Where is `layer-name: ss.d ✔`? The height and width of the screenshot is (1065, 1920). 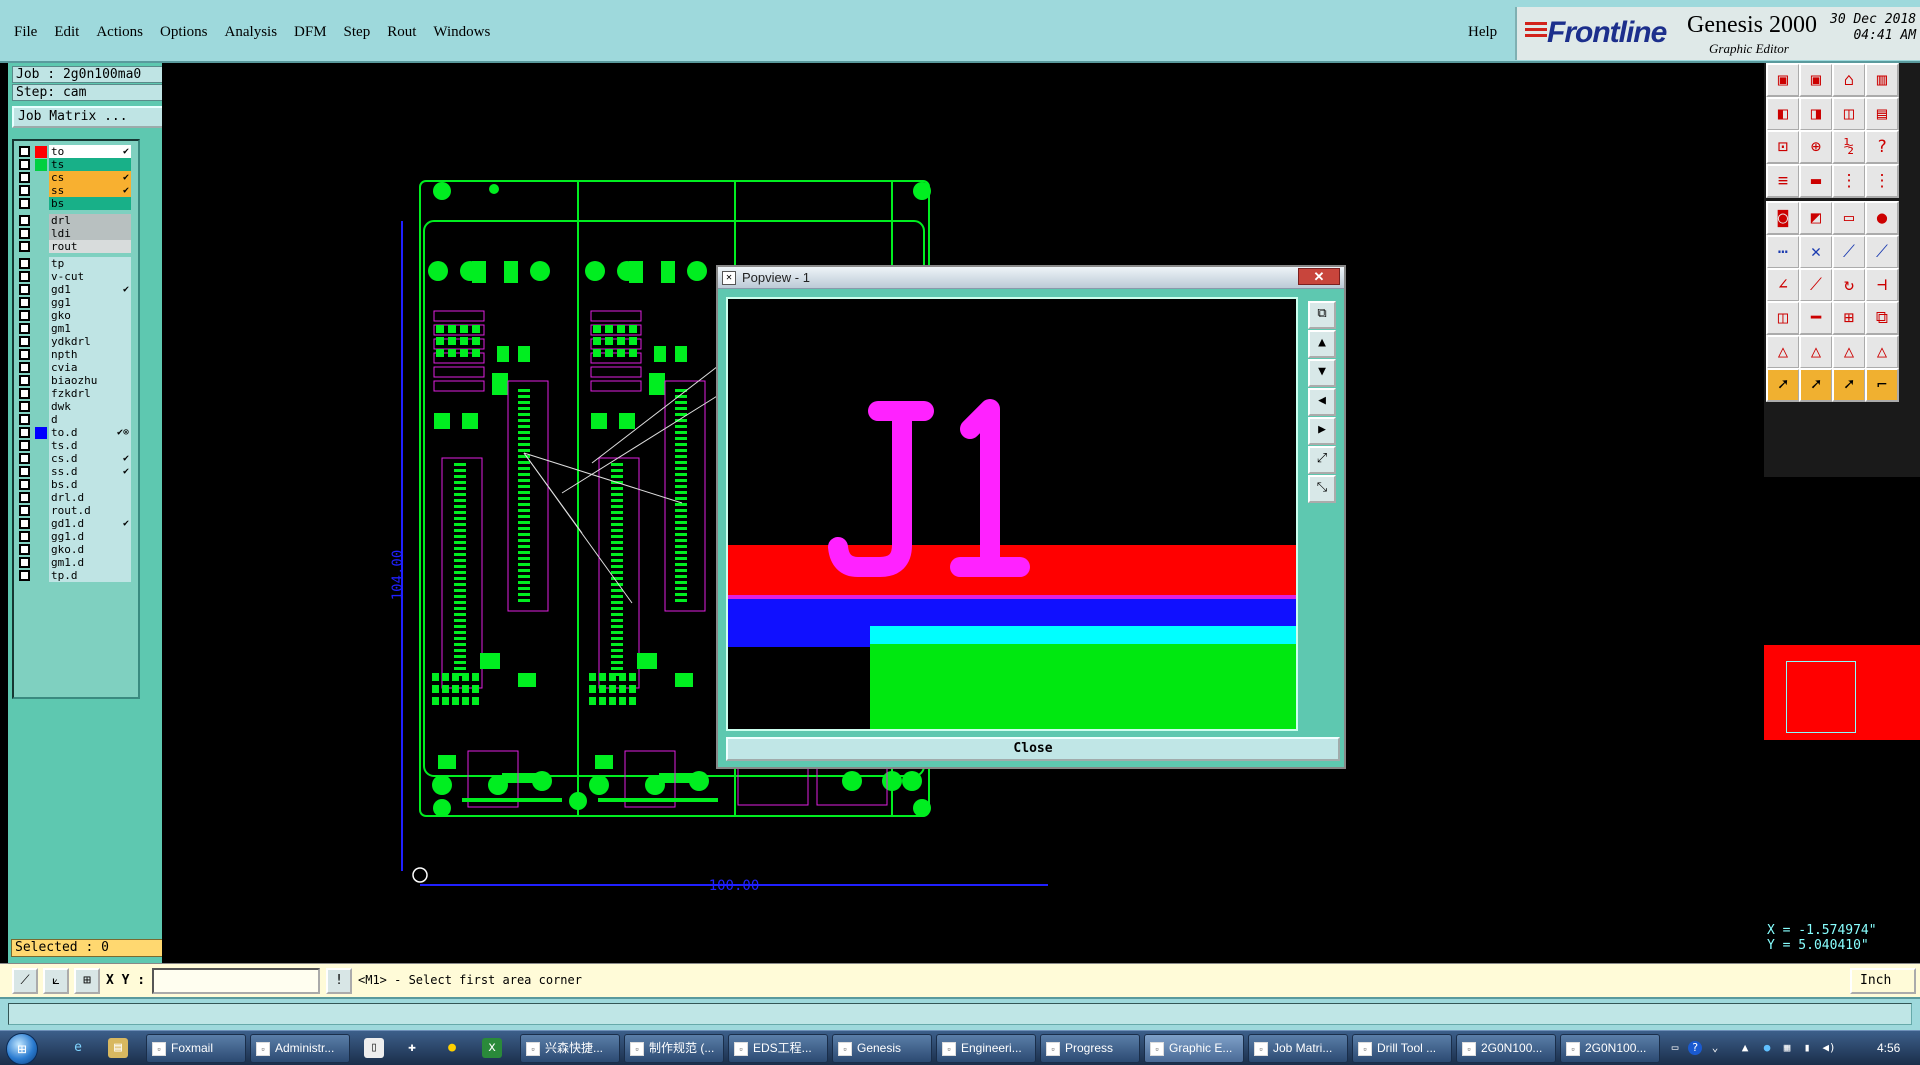 layer-name: ss.d ✔ is located at coordinates (90, 471).